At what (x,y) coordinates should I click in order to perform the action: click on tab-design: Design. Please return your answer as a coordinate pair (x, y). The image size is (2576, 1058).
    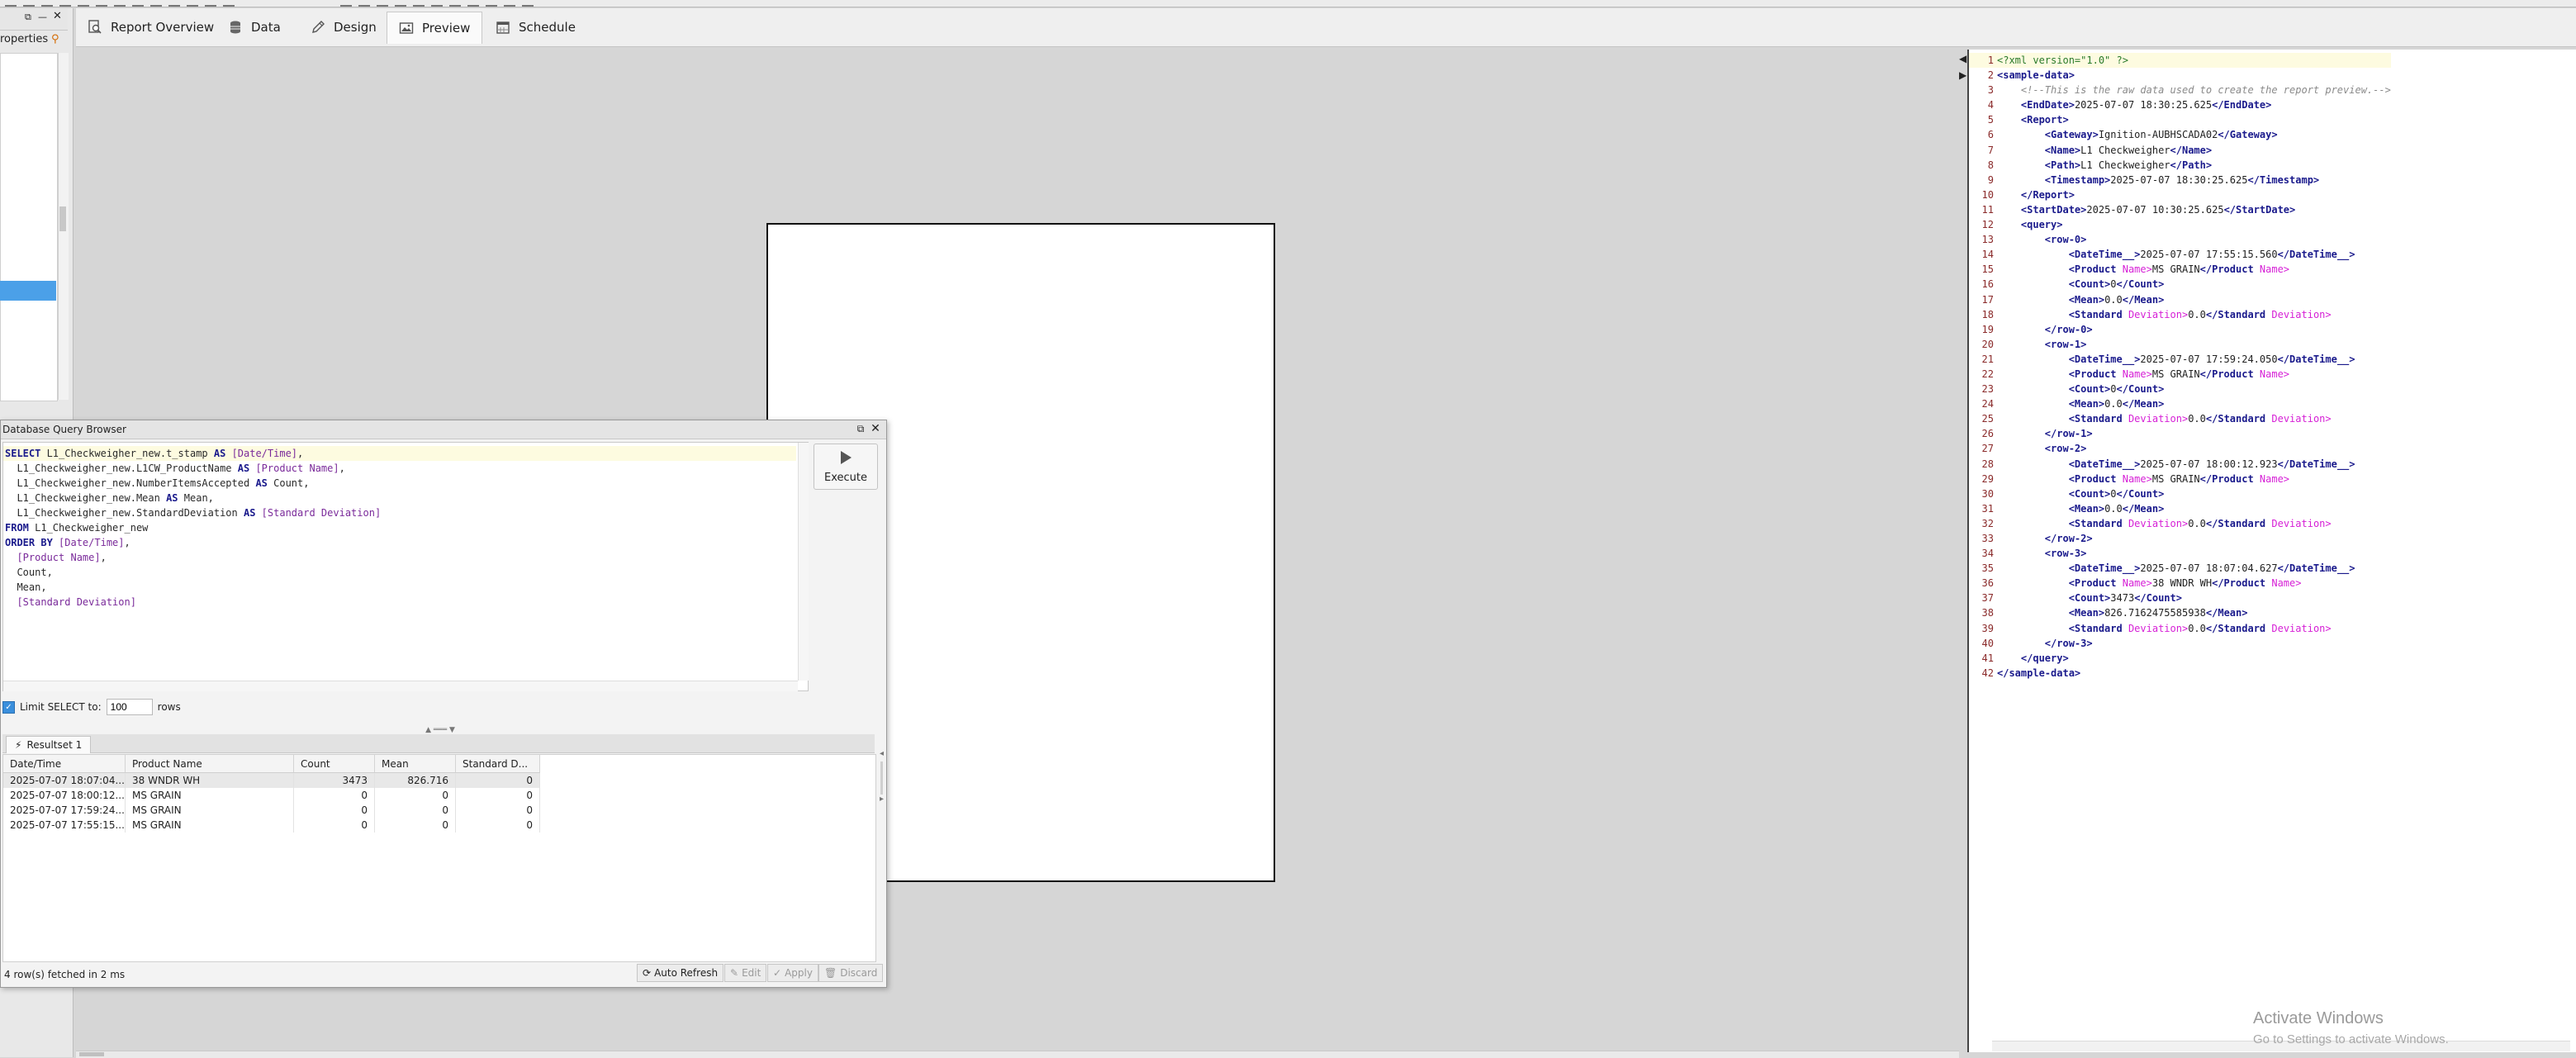
    Looking at the image, I should click on (343, 27).